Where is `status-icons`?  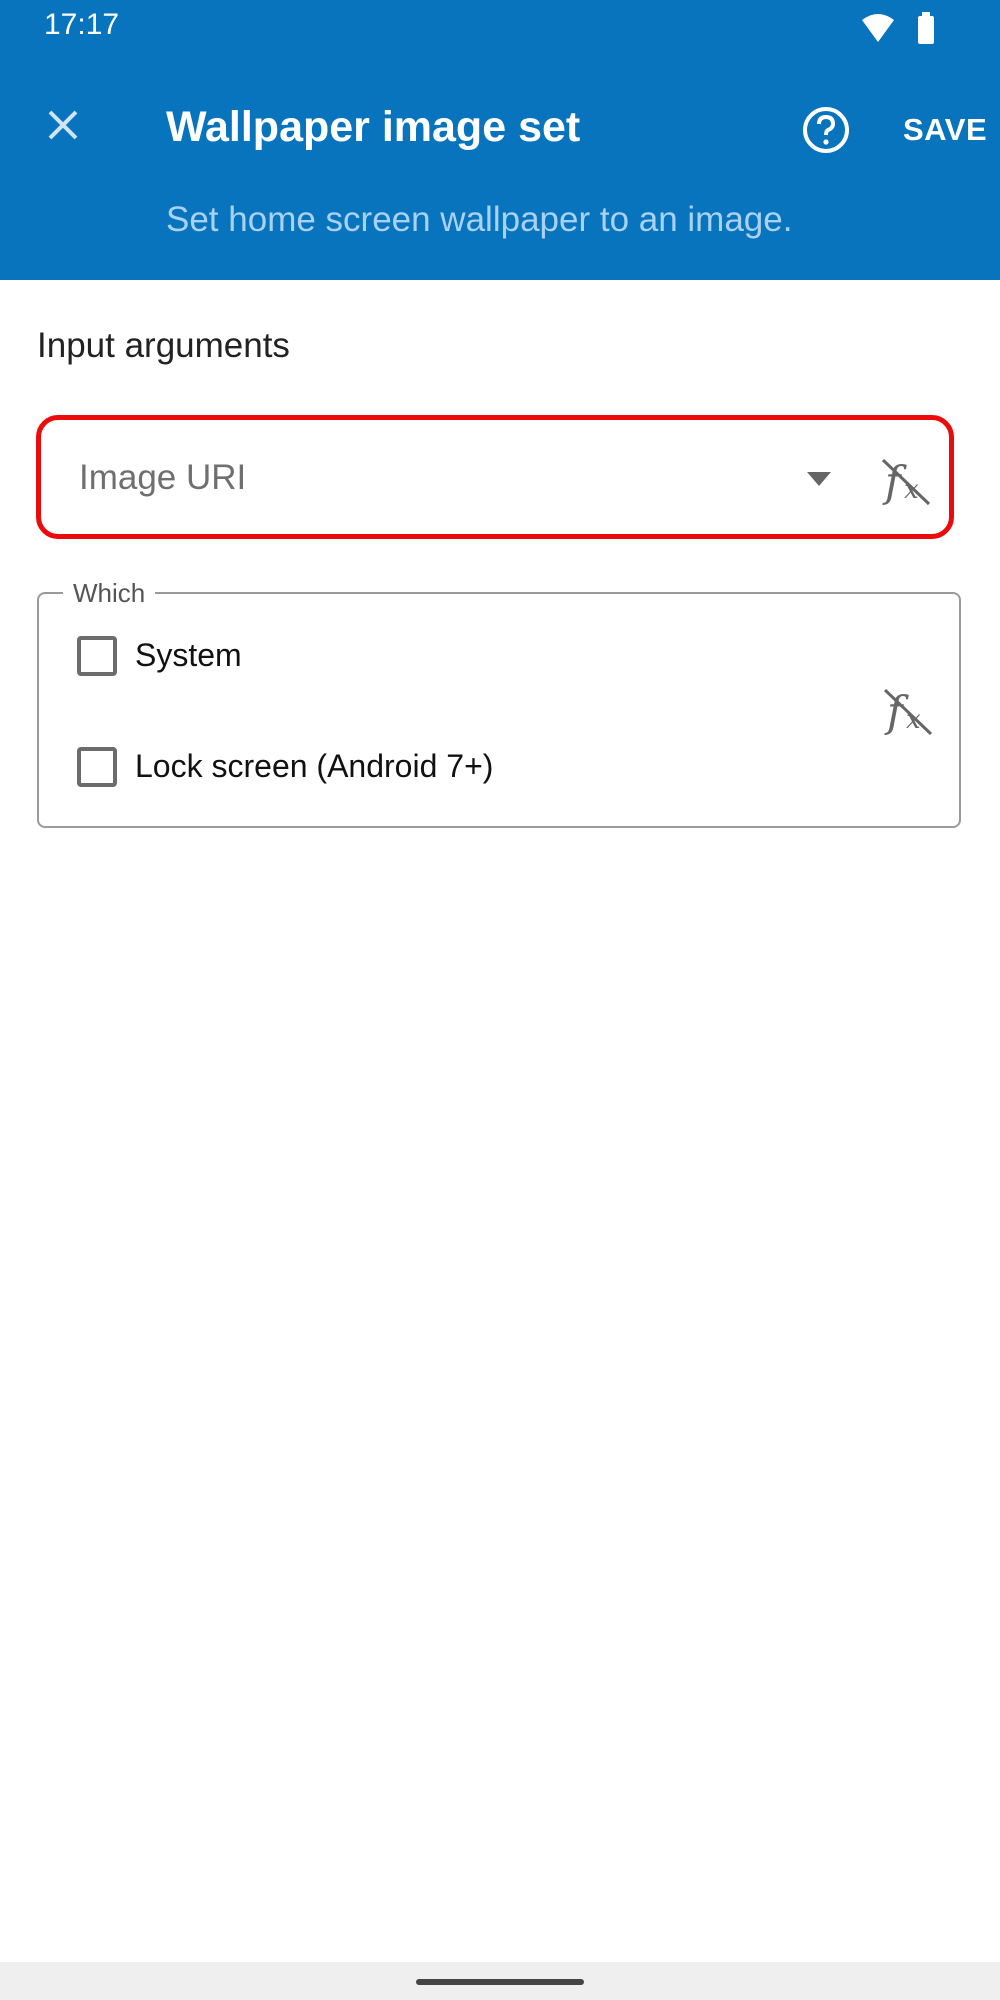
status-icons is located at coordinates (898, 28).